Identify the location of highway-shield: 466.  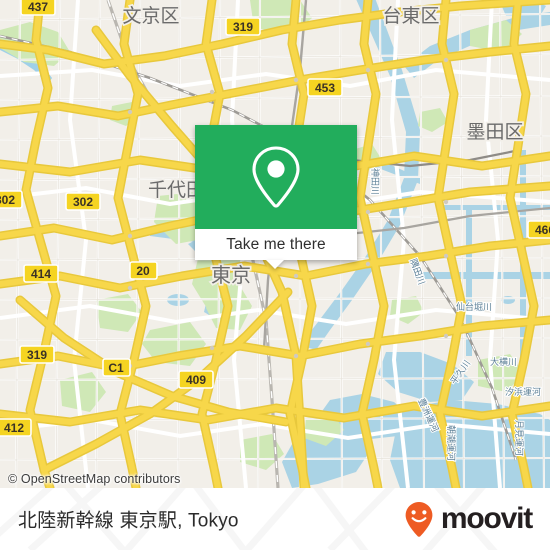
(538, 229).